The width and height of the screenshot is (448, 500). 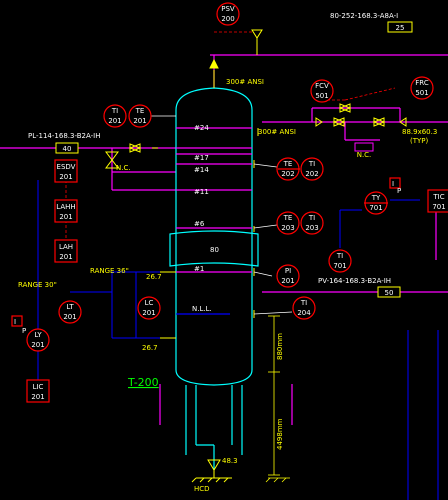 I want to click on i-left: I, so click(x=15, y=322).